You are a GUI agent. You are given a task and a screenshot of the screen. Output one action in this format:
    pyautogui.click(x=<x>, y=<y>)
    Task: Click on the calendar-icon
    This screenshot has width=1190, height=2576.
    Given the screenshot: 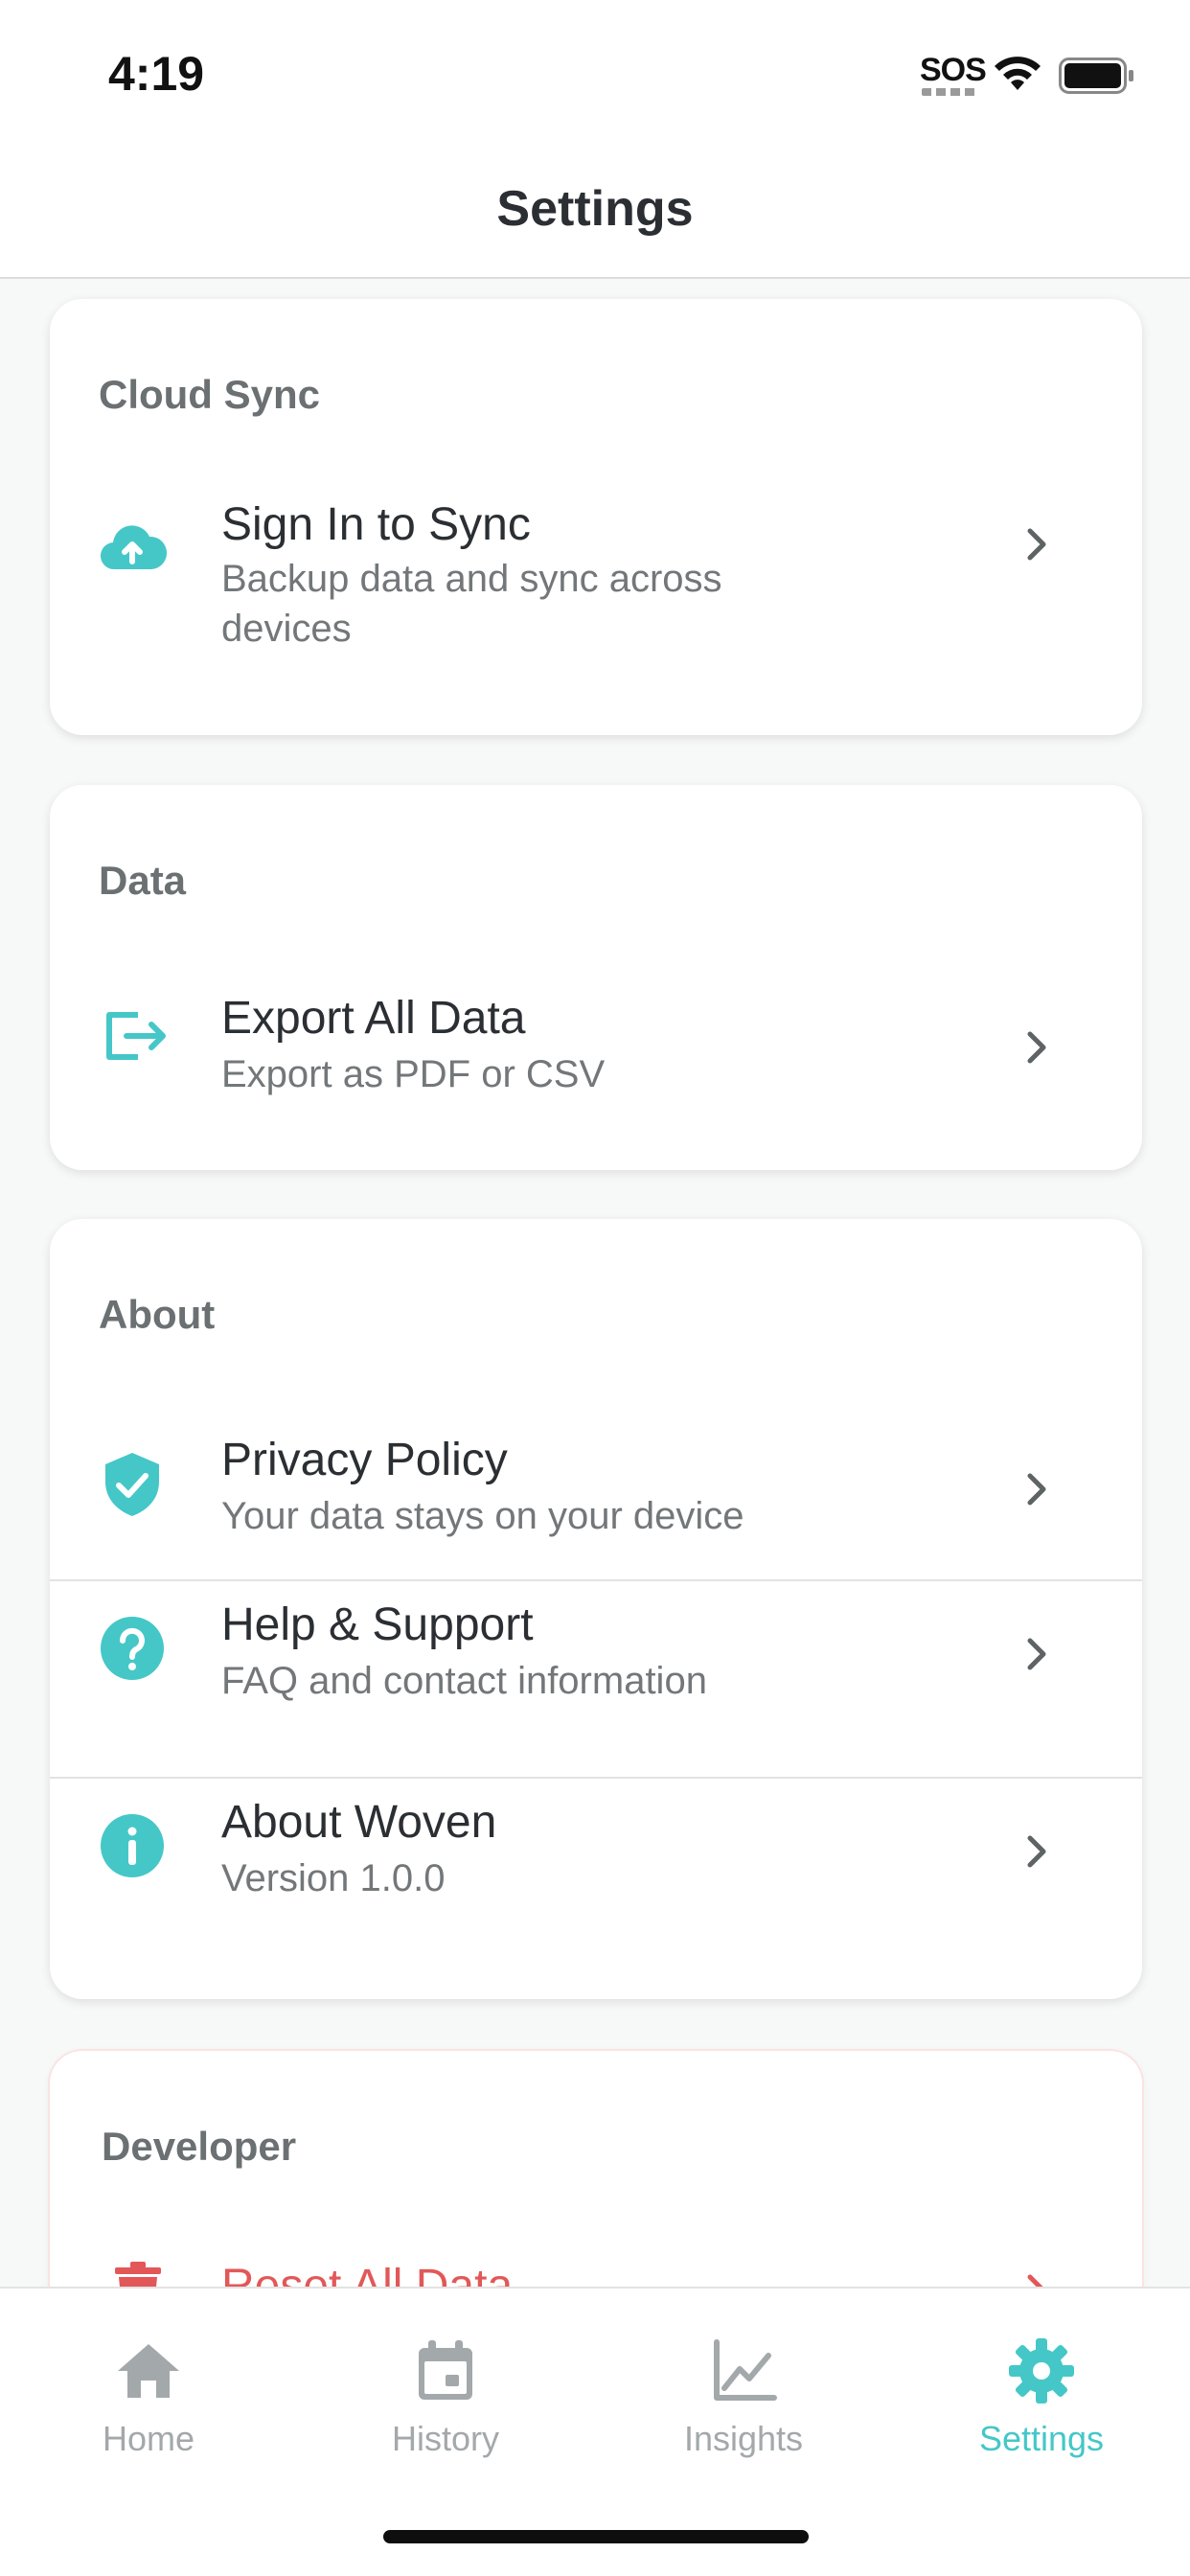 What is the action you would take?
    pyautogui.click(x=445, y=2370)
    